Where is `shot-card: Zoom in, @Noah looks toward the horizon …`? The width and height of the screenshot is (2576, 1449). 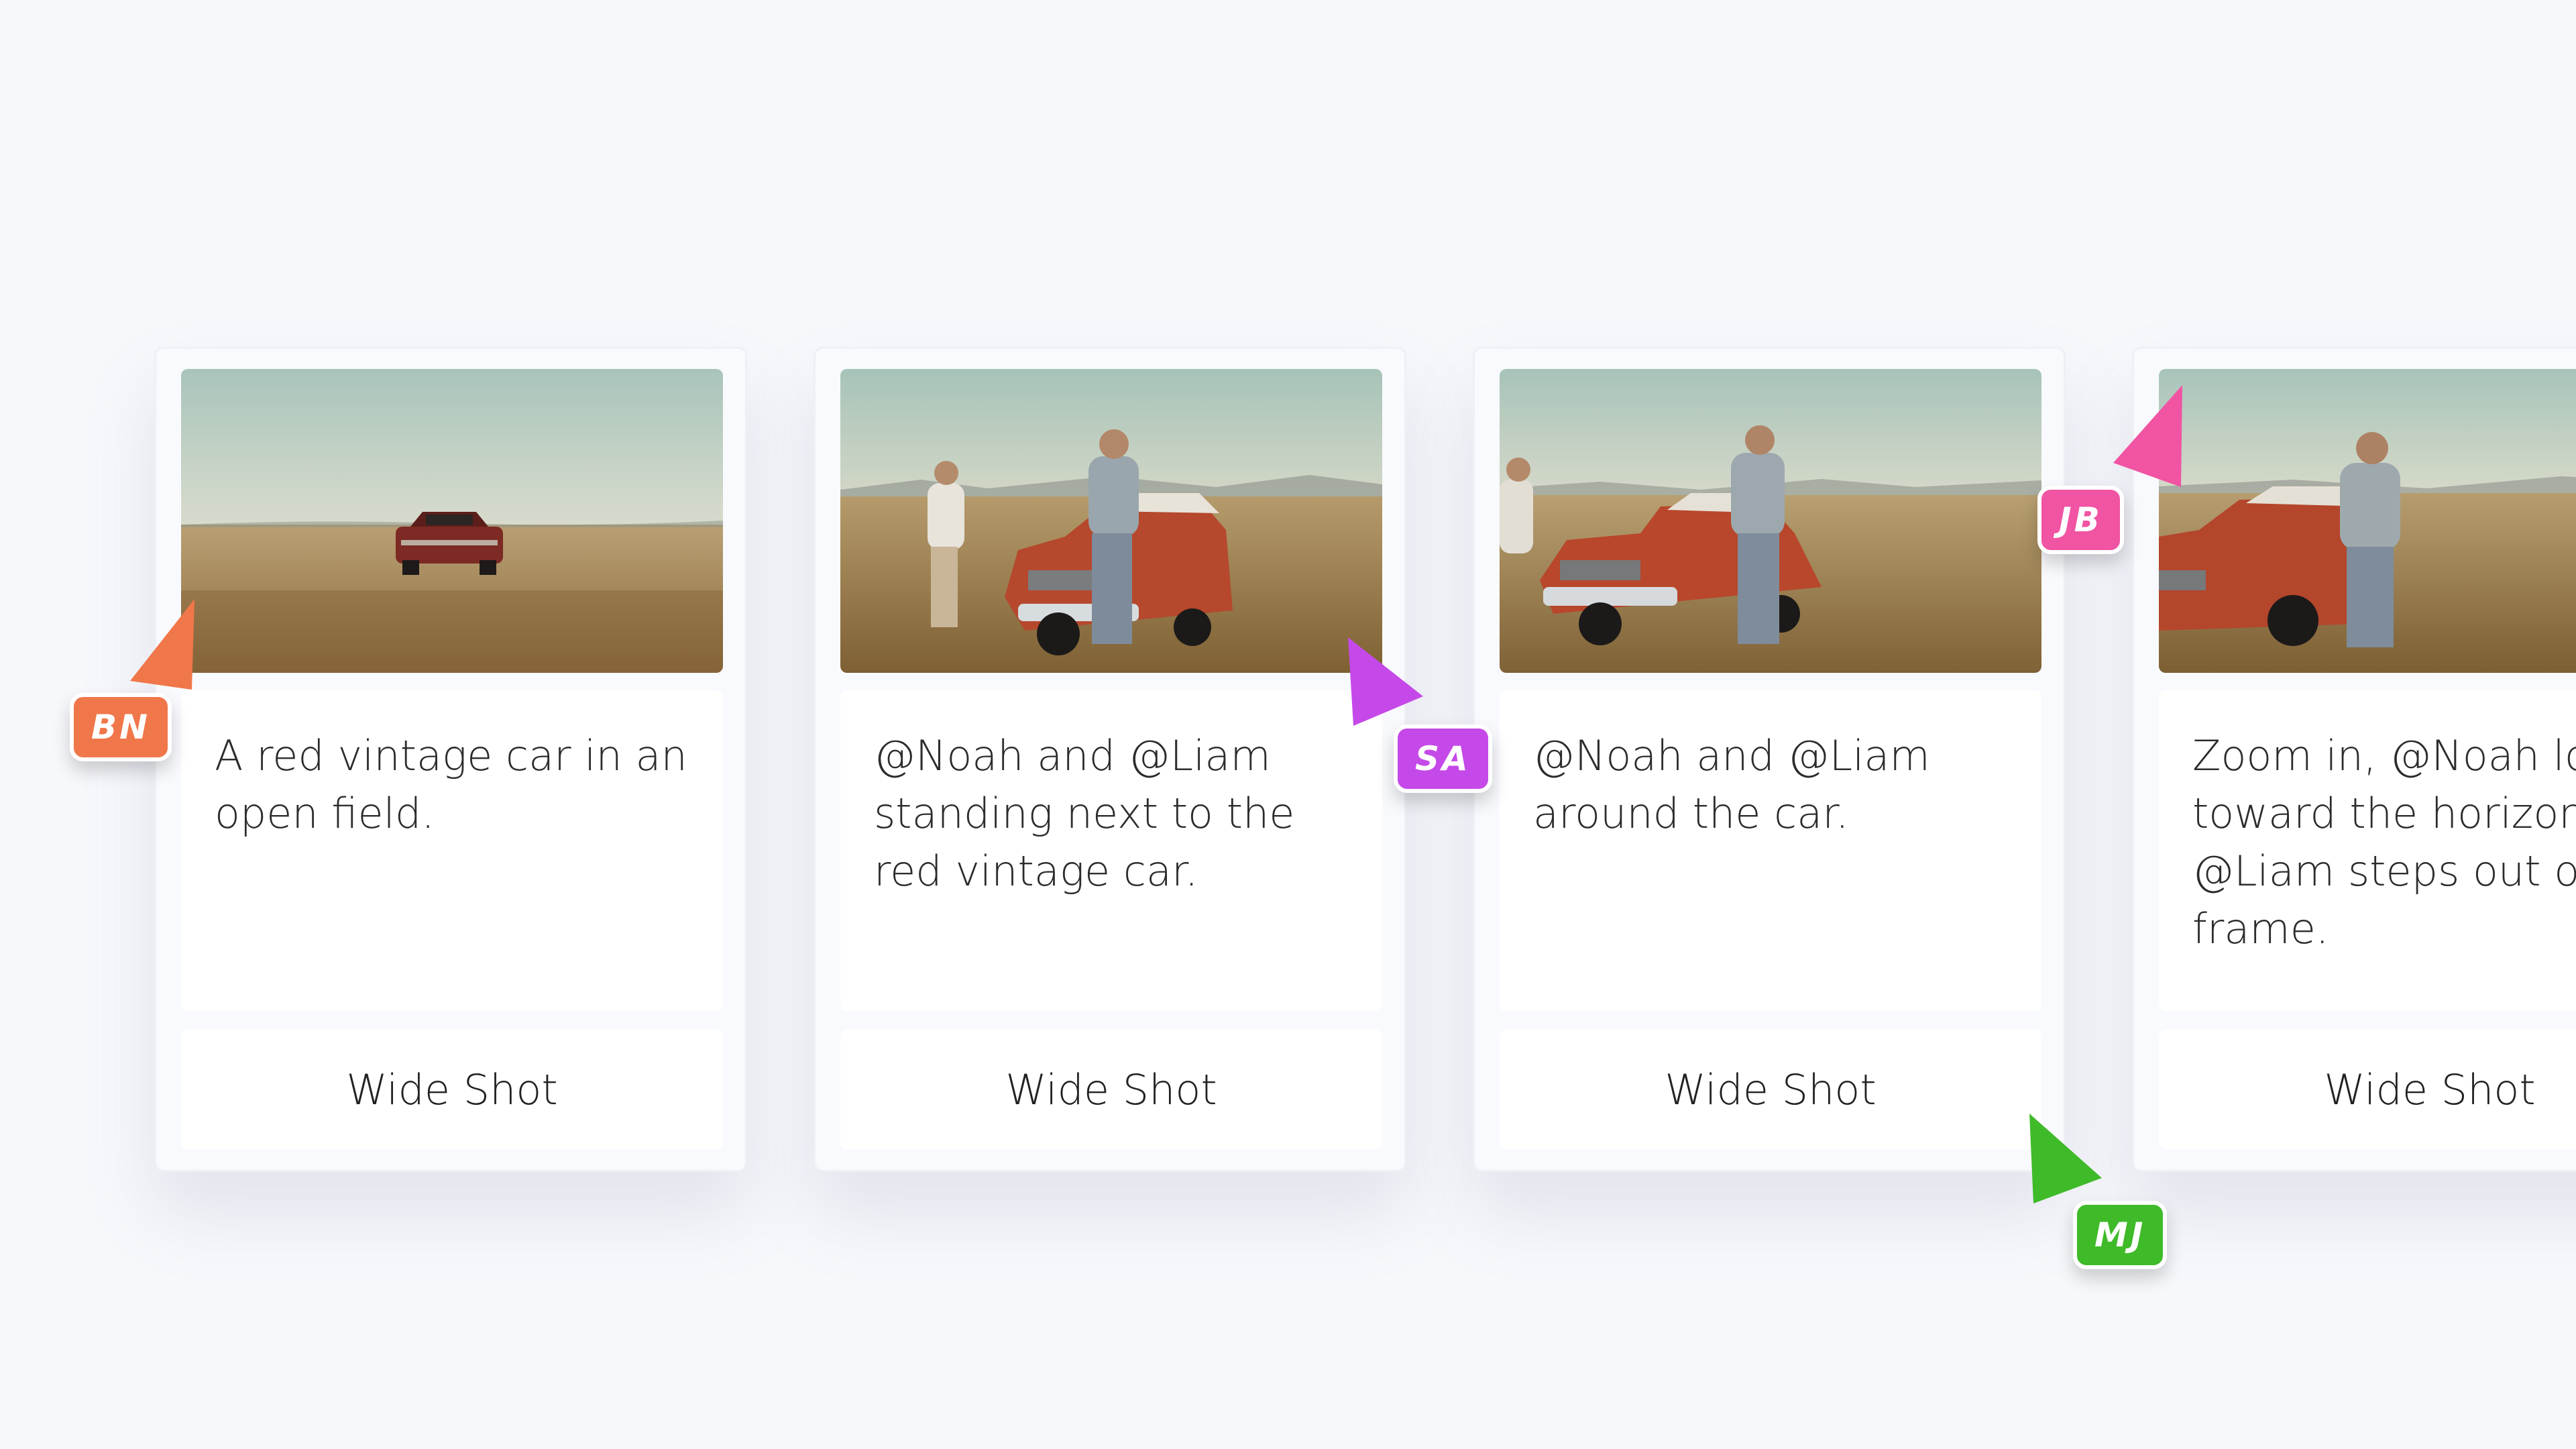 shot-card: Zoom in, @Noah looks toward the horizon … is located at coordinates (2354, 759).